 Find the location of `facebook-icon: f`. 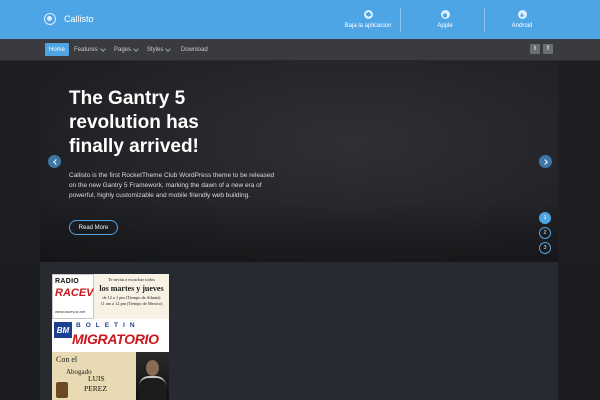

facebook-icon: f is located at coordinates (548, 49).